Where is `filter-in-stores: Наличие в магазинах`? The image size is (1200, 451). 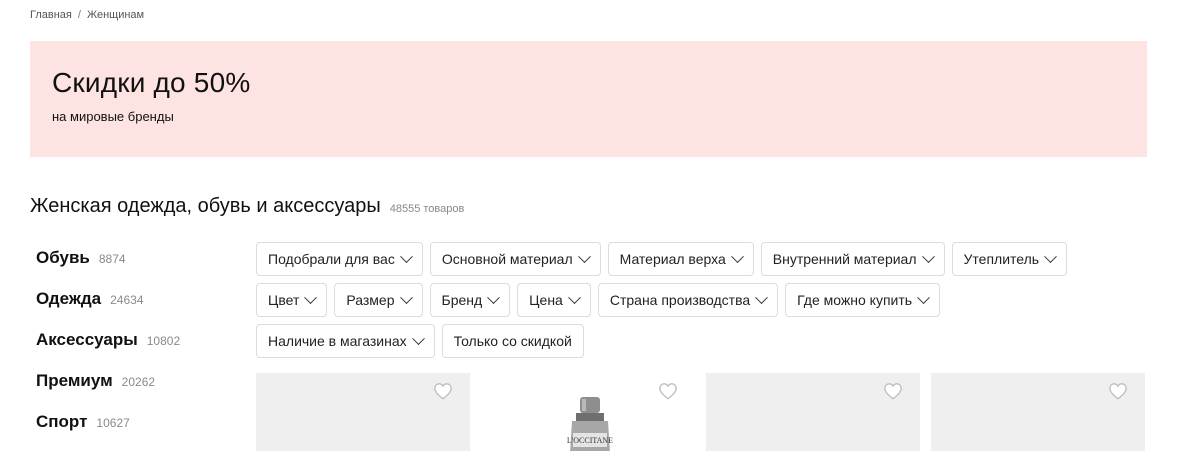
filter-in-stores: Наличие в магазинах is located at coordinates (345, 341).